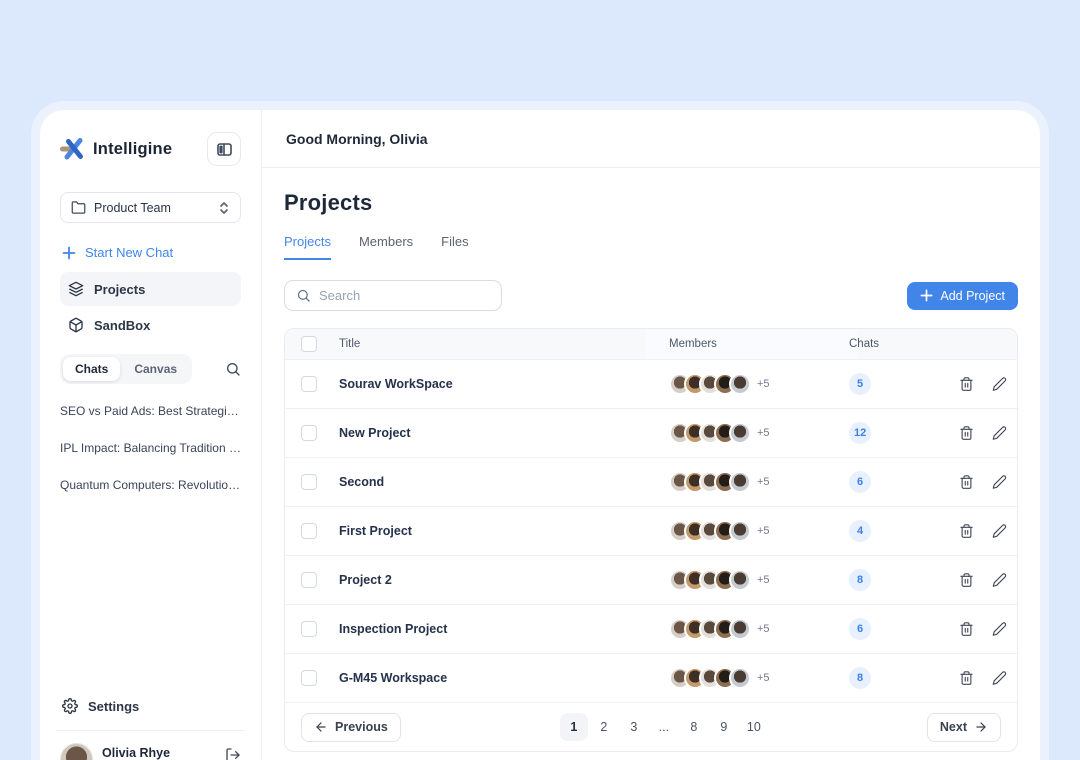 Image resolution: width=1080 pixels, height=760 pixels. I want to click on tab-files: Files, so click(454, 247).